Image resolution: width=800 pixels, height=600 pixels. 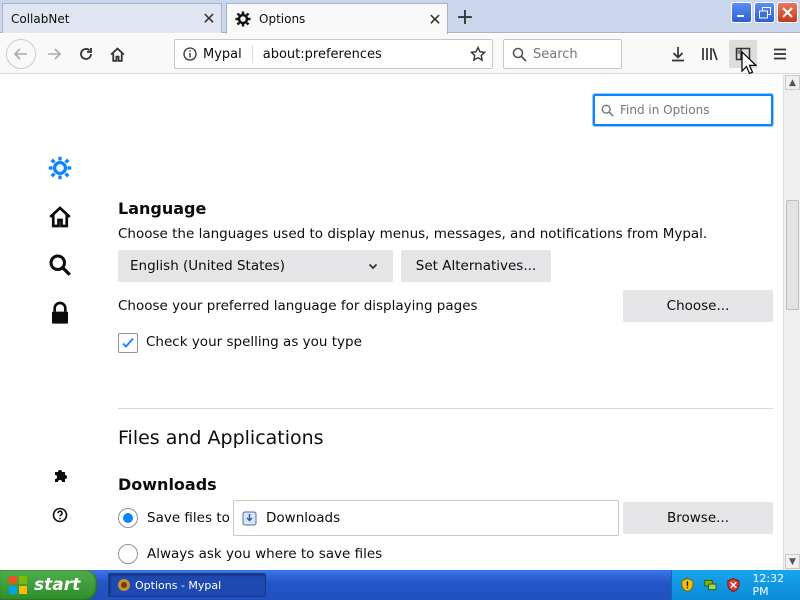 I want to click on back-arrow-icon, so click(x=20, y=54).